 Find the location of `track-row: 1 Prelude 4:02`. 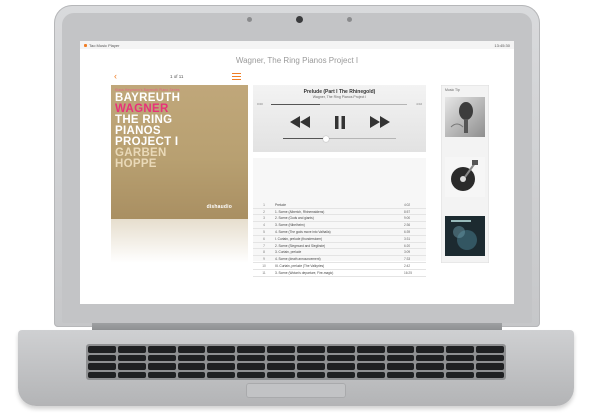

track-row: 1 Prelude 4:02 is located at coordinates (339, 205).